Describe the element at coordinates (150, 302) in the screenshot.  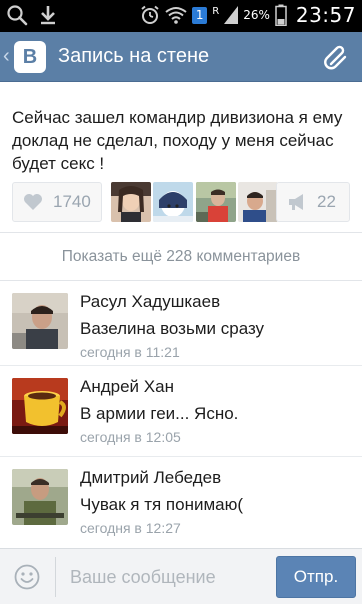
I see `comment-author: Расул Хадушкаев` at that location.